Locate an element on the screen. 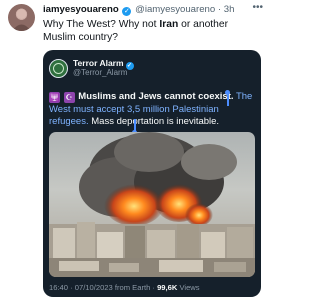  quoted-tweet-timestamp: 16:40 · 07/10/2023 from Earth · is located at coordinates (103, 287).